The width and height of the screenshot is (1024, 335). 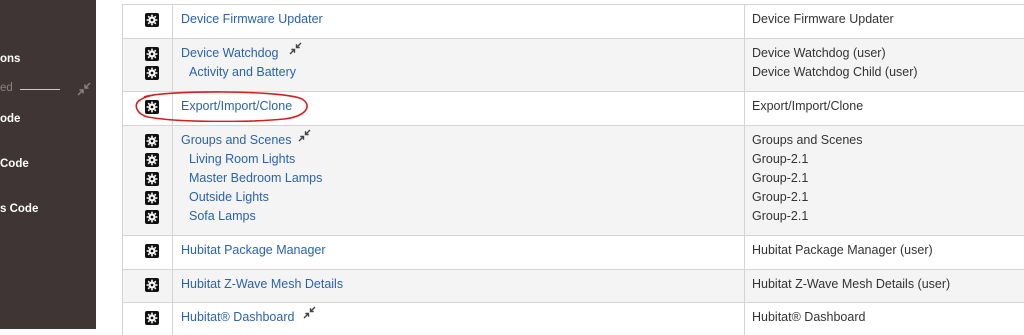 I want to click on app-type-text: Export/Import/Clone, so click(x=808, y=106).